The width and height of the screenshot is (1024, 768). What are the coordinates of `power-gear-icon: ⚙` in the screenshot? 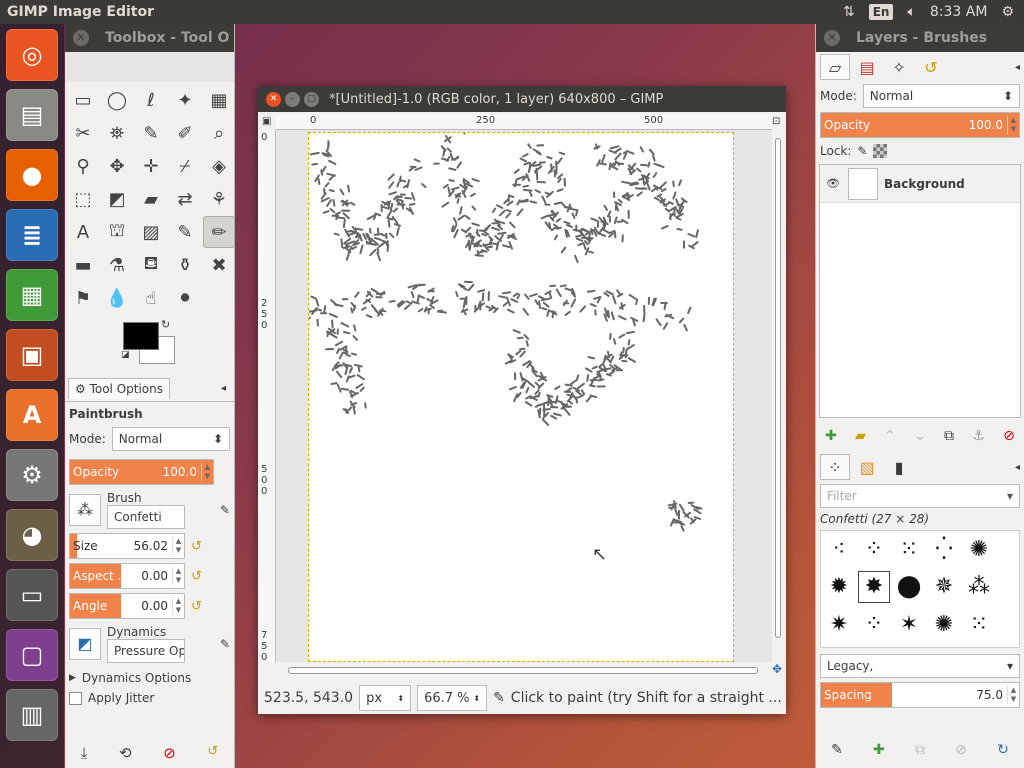 It's located at (1007, 12).